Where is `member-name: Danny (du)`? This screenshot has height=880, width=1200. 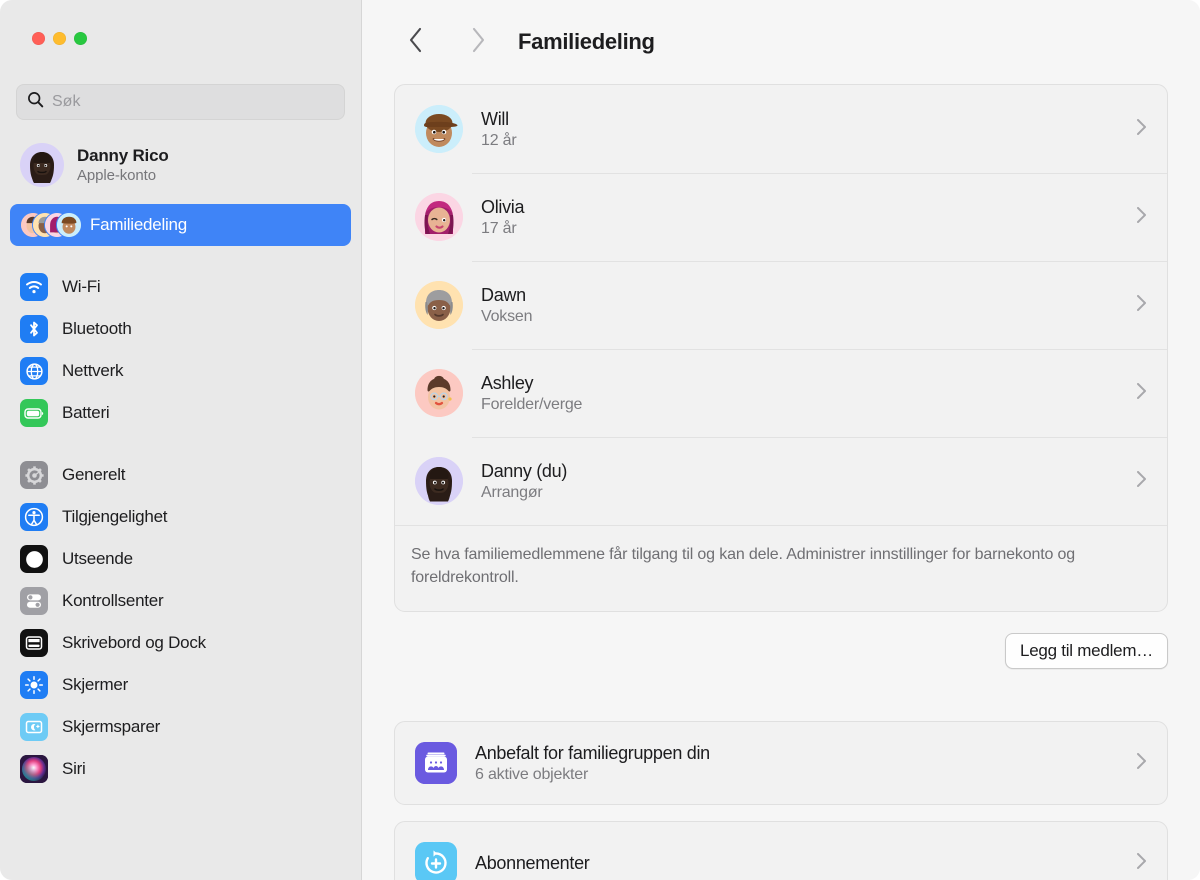
member-name: Danny (du) is located at coordinates (524, 470).